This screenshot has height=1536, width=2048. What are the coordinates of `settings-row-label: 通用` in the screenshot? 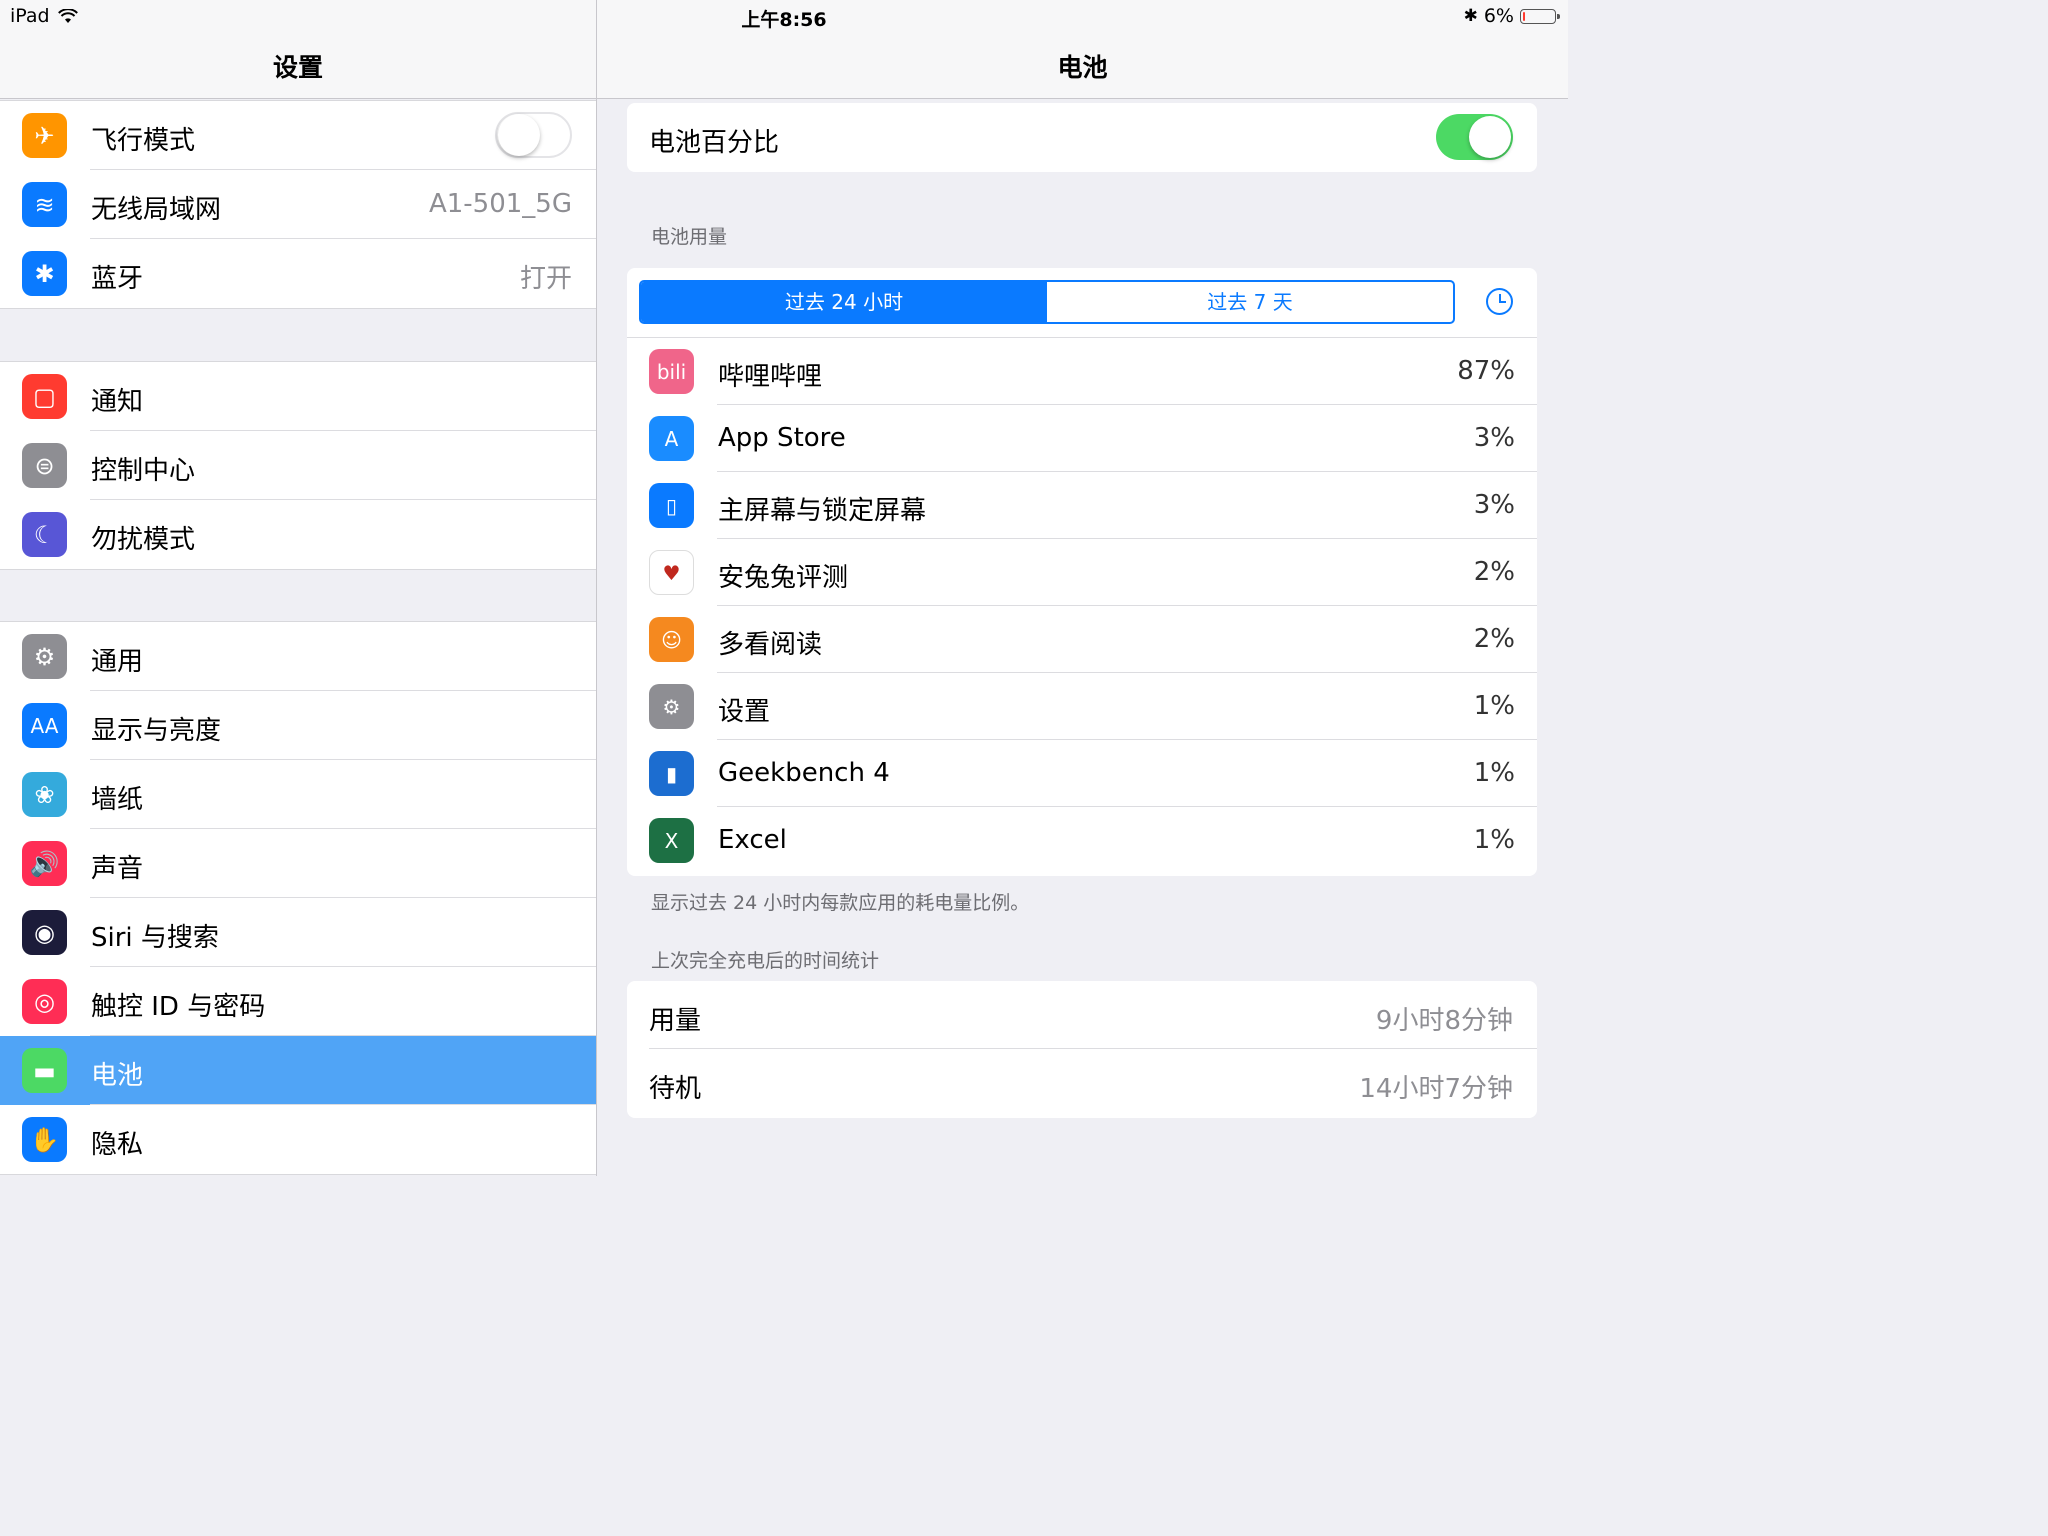 It's located at (117, 662).